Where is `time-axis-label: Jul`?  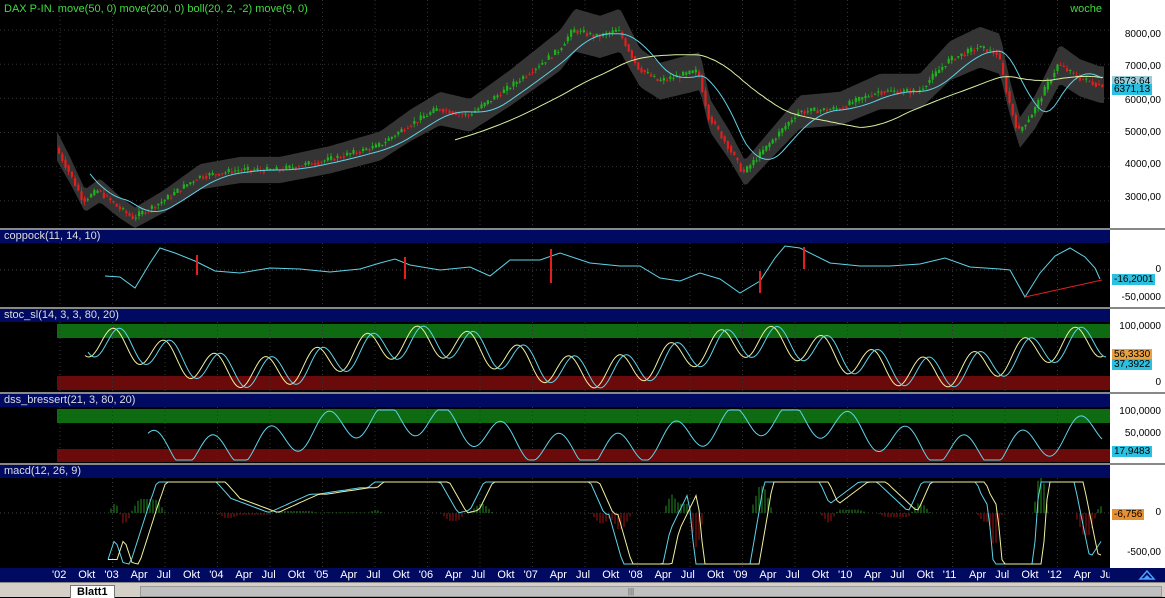 time-axis-label: Jul is located at coordinates (268, 575).